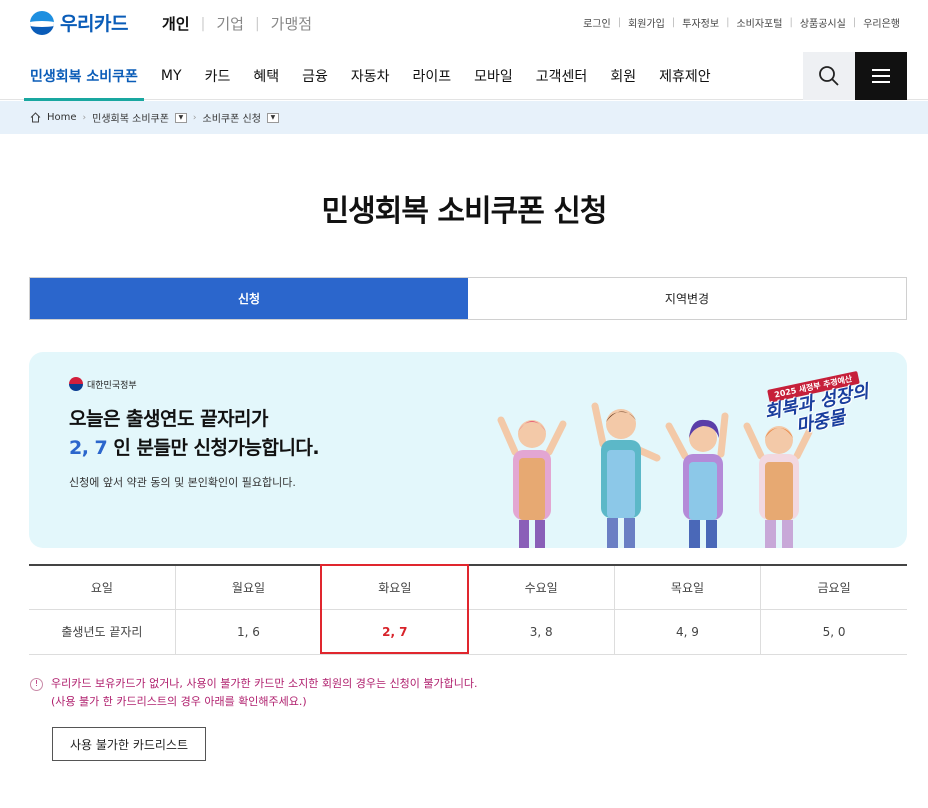 The image size is (928, 808). Describe the element at coordinates (597, 22) in the screenshot. I see `util-login: 로그인` at that location.